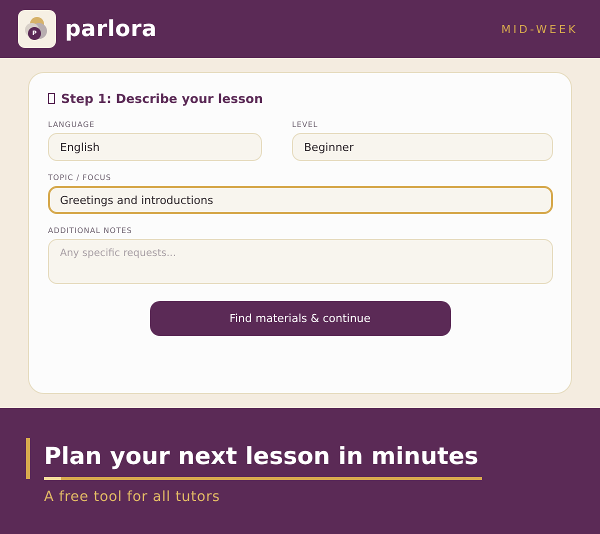 The height and width of the screenshot is (534, 600). I want to click on brand-name: parlora, so click(111, 29).